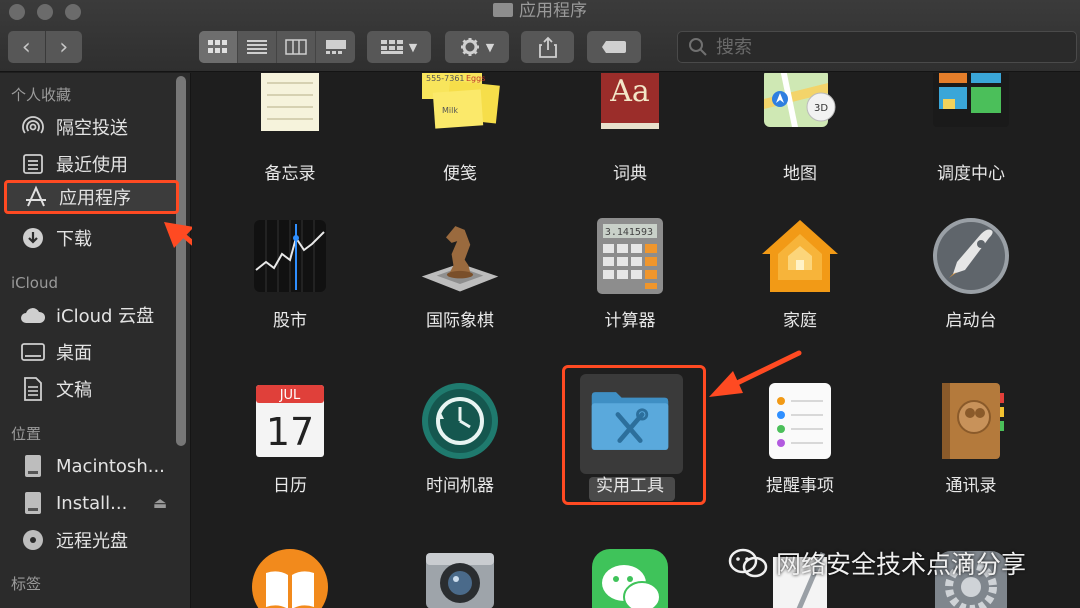 The image size is (1080, 608). What do you see at coordinates (97, 352) in the screenshot?
I see `sidebar-item-desktop: 桌面` at bounding box center [97, 352].